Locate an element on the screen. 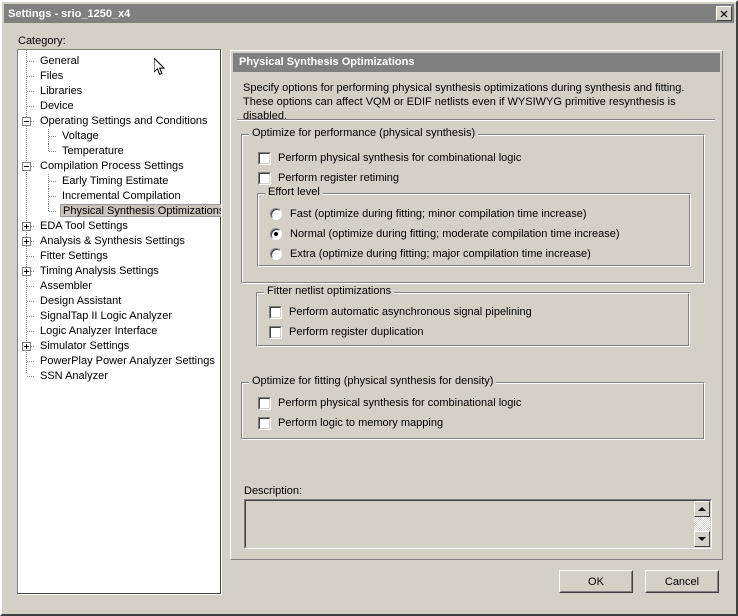 This screenshot has height=616, width=738. close-icon is located at coordinates (724, 13).